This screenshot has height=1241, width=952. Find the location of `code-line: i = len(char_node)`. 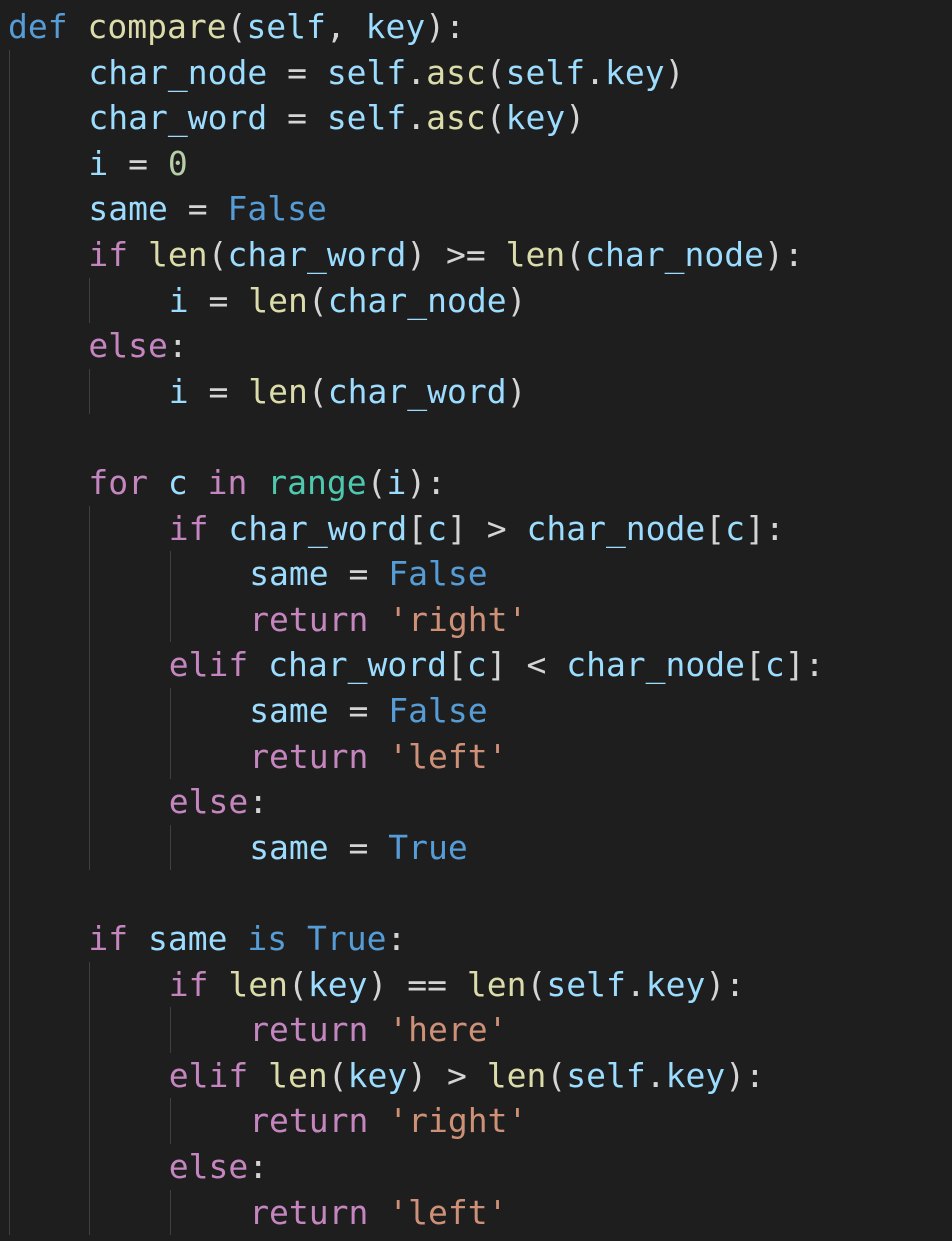

code-line: i = len(char_node) is located at coordinates (348, 301).